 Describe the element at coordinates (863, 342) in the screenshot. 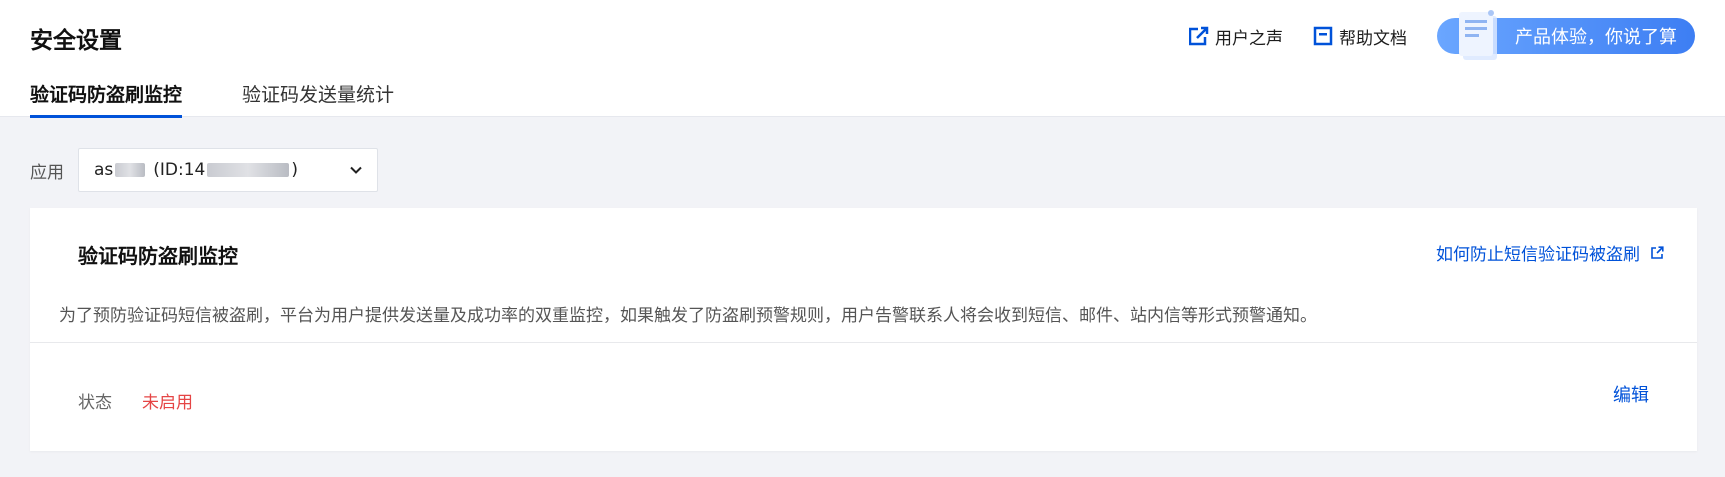

I see `card-divider` at that location.